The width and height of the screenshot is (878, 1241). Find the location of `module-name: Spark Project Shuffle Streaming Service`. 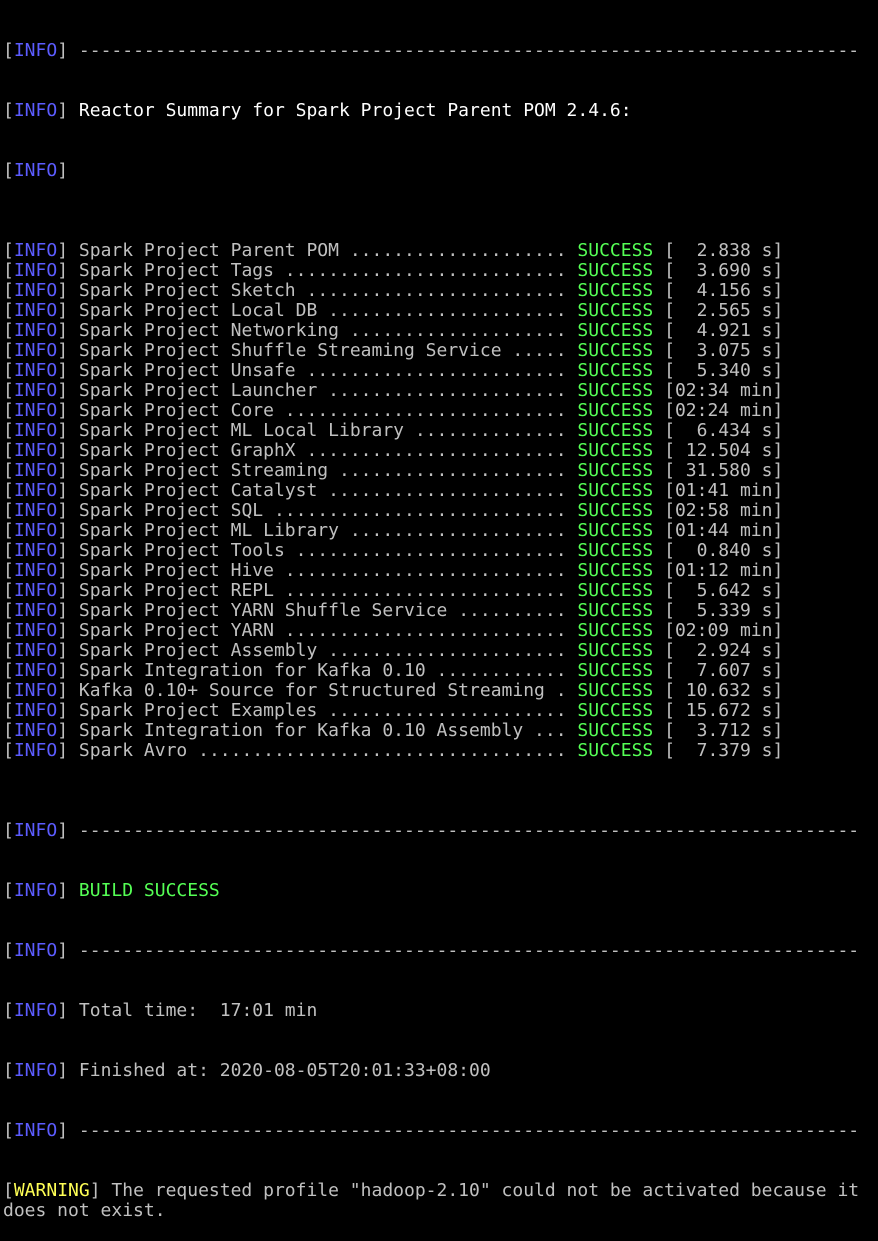

module-name: Spark Project Shuffle Streaming Service is located at coordinates (290, 350).